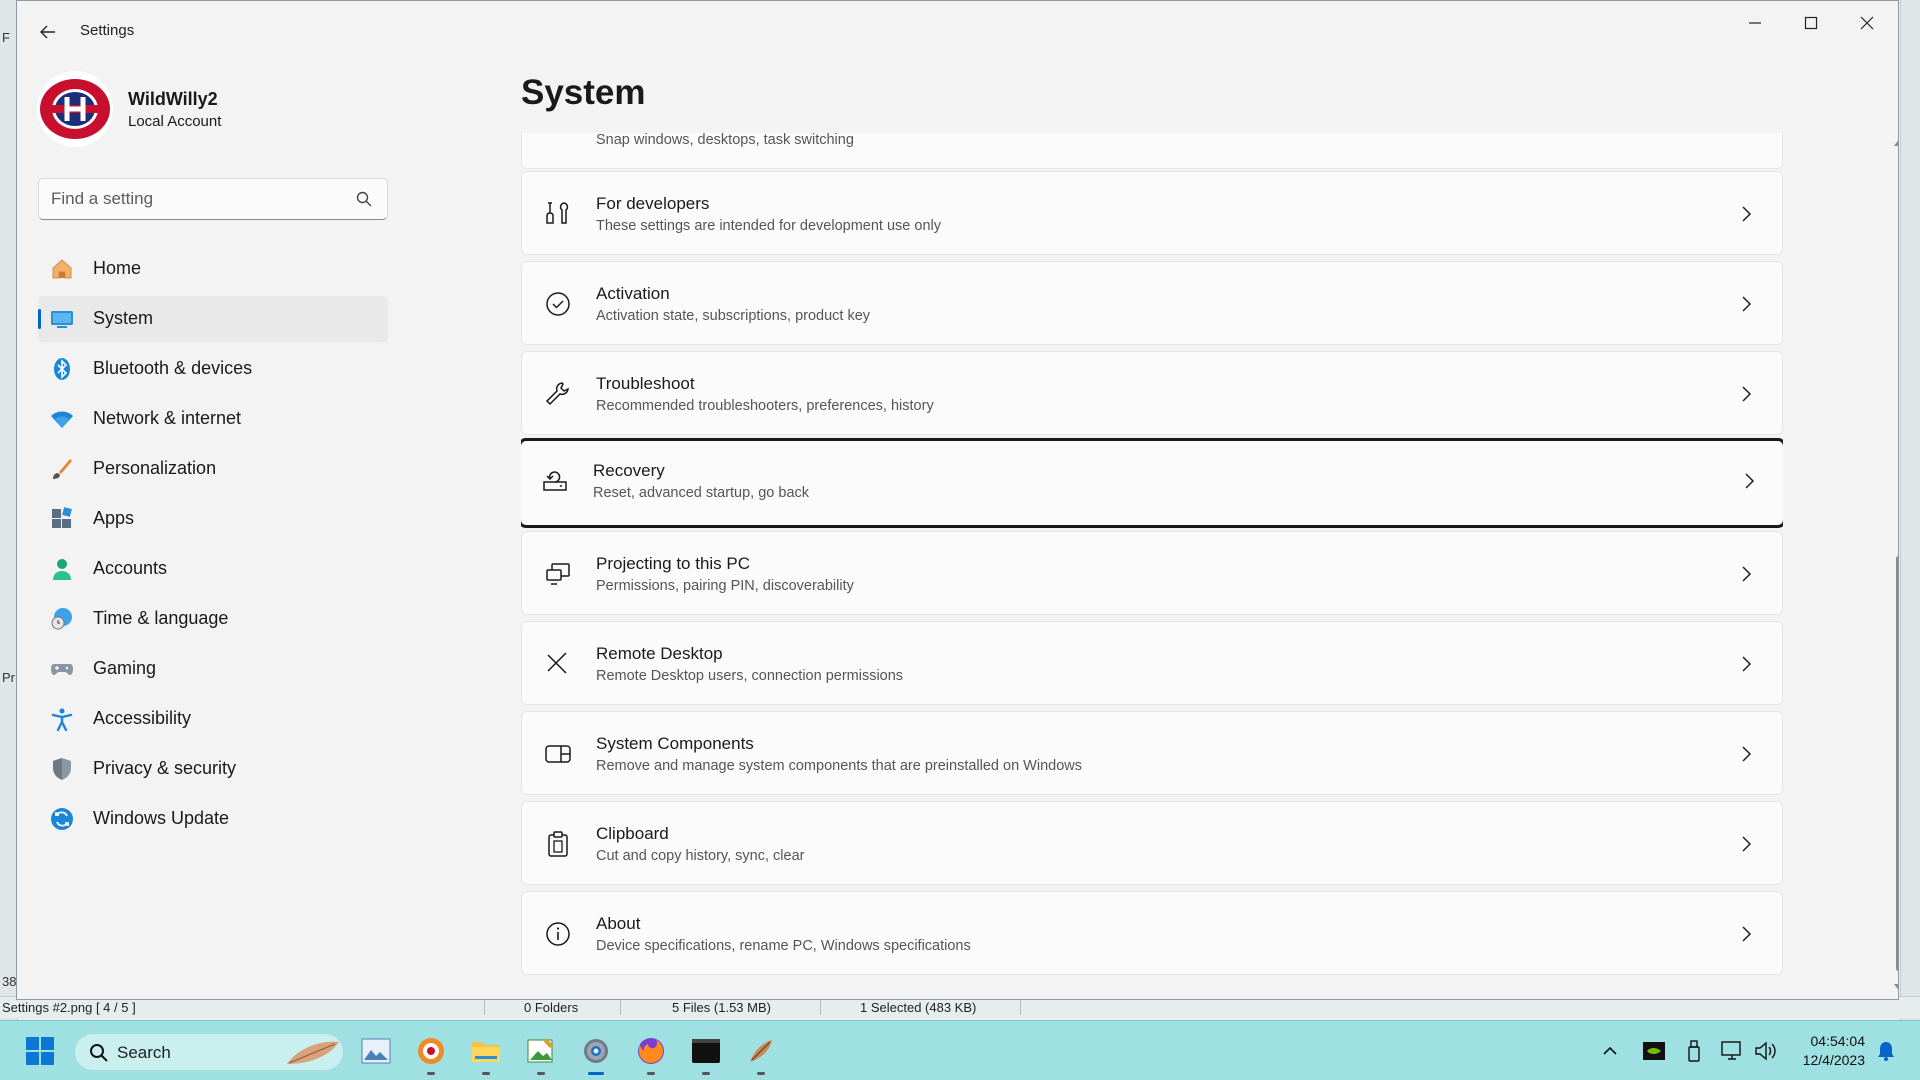 The width and height of the screenshot is (1920, 1080). I want to click on sidebar-item-time-language: Time & language, so click(213, 619).